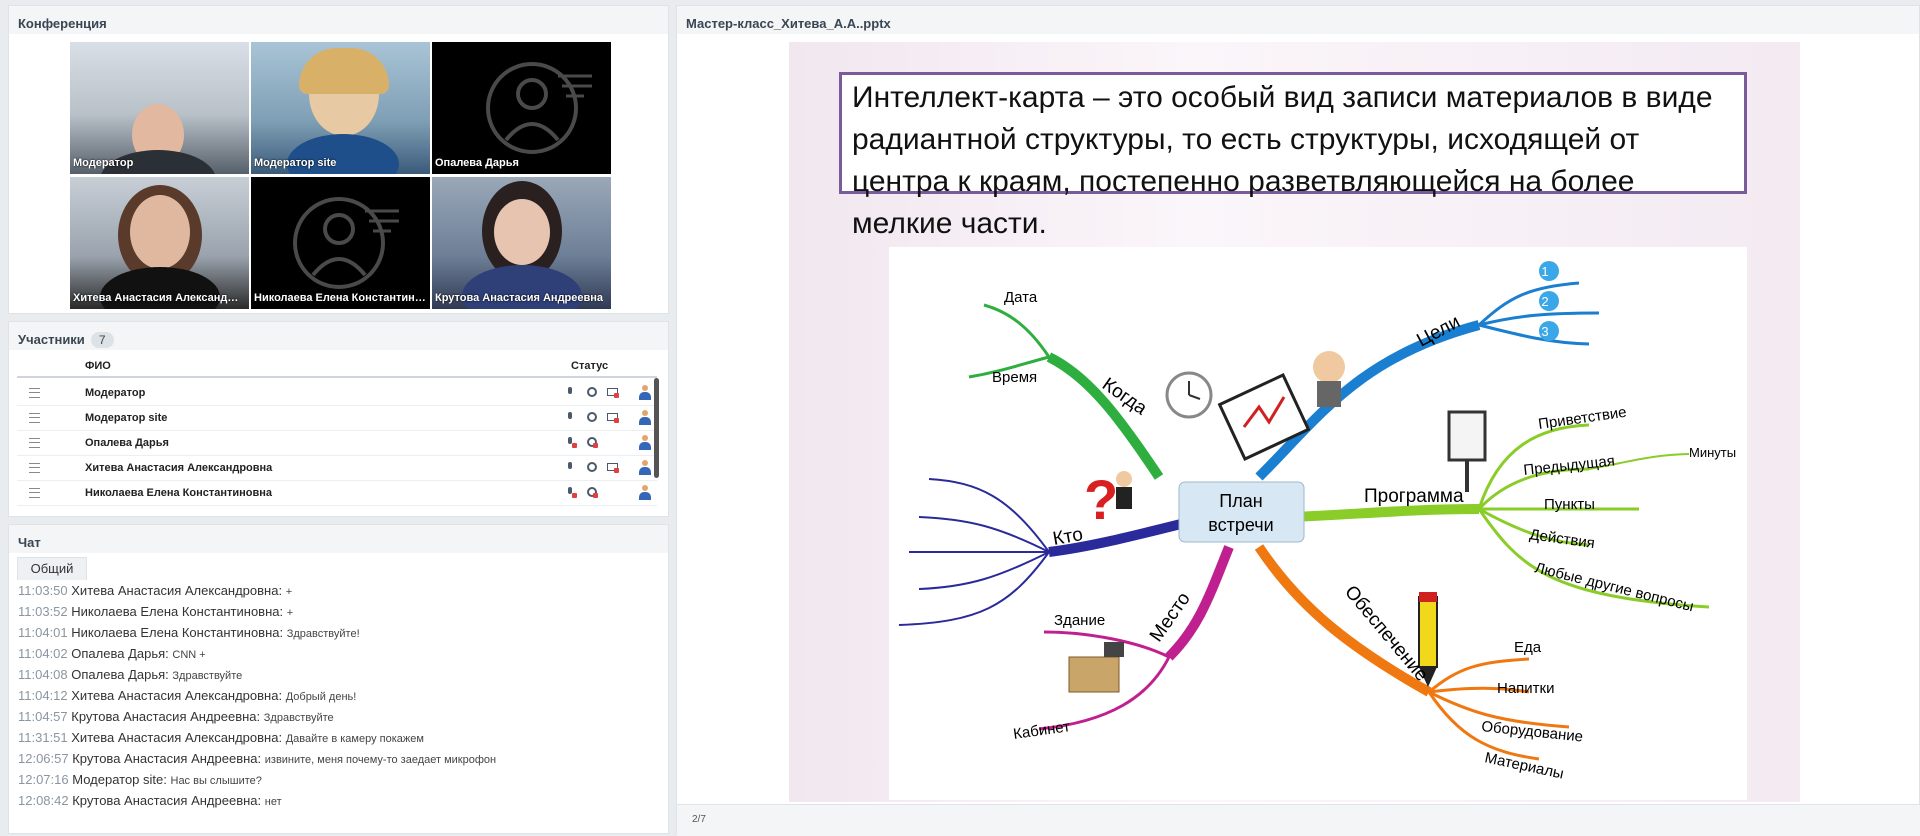 This screenshot has height=836, width=1920. What do you see at coordinates (1384, 513) in the screenshot?
I see `branch-program` at bounding box center [1384, 513].